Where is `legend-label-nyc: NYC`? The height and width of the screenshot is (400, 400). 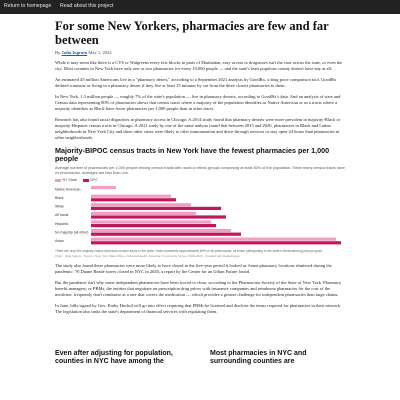
legend-label-nyc: NYC is located at coordinates (94, 180).